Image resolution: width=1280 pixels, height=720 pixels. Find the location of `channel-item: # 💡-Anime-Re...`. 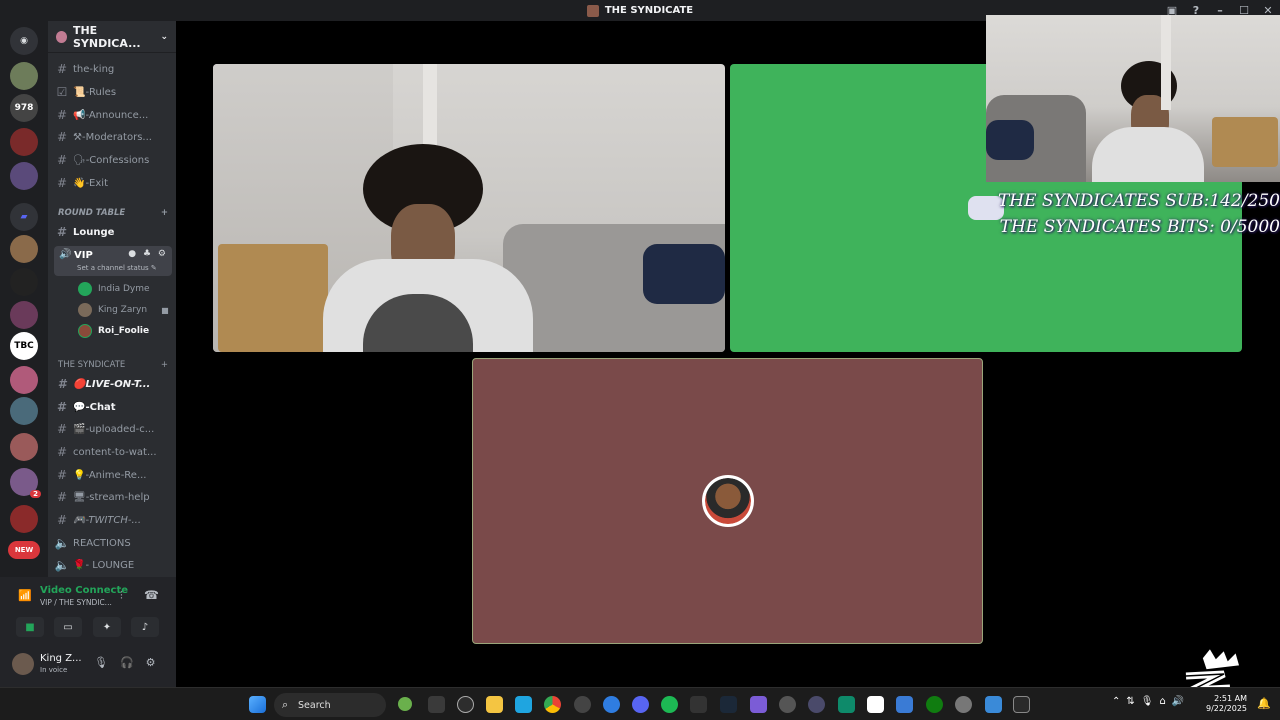

channel-item: # 💡-Anime-Re... is located at coordinates (113, 475).